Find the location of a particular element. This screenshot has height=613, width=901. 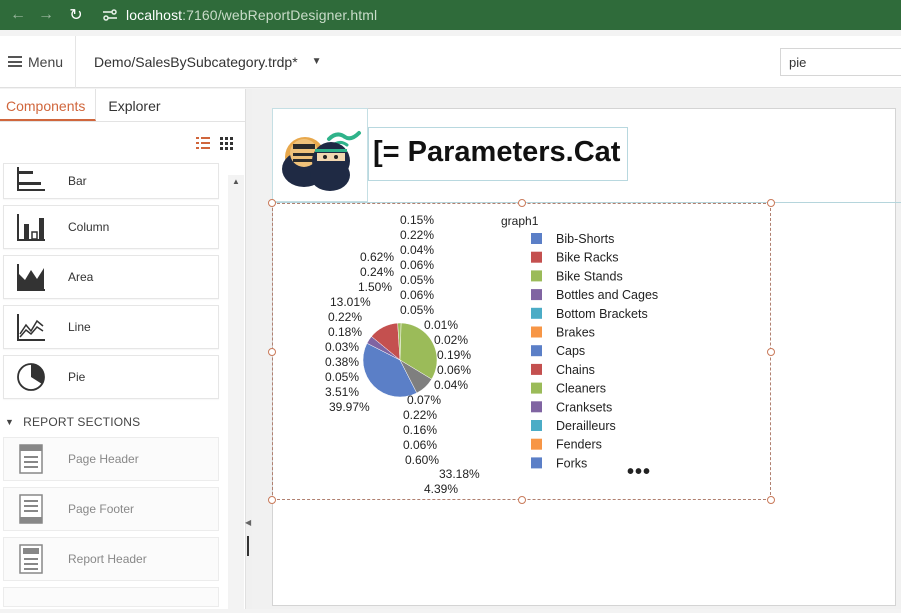

legend-item: Brakes is located at coordinates (575, 333).